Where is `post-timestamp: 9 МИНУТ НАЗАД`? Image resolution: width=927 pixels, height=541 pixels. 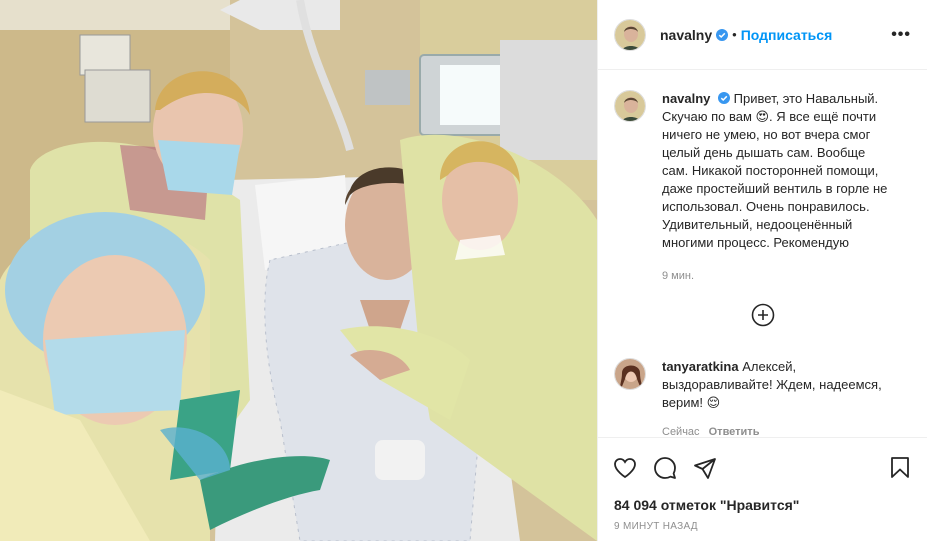 post-timestamp: 9 МИНУТ НАЗАД is located at coordinates (656, 526).